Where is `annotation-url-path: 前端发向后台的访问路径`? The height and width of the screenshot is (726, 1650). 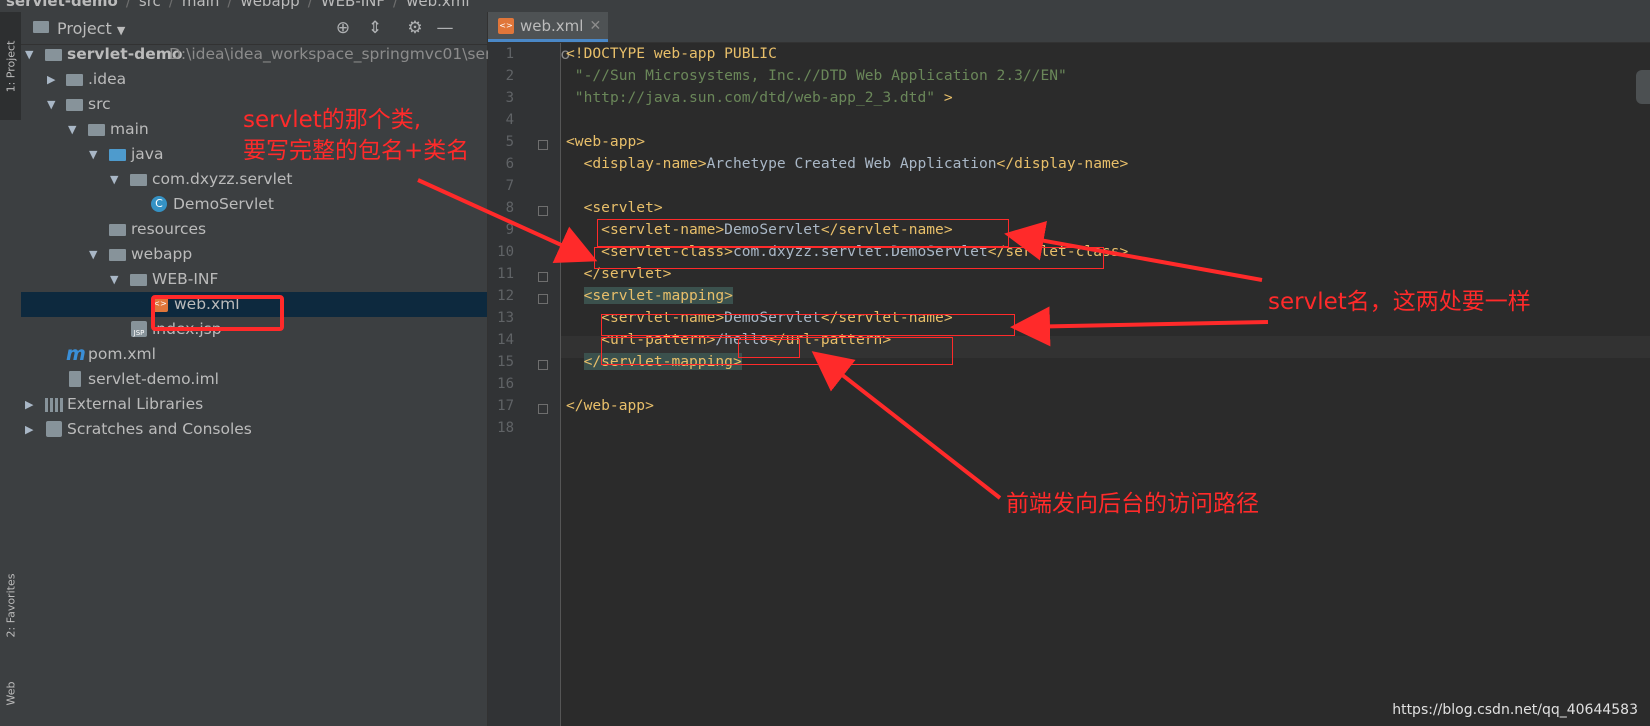 annotation-url-path: 前端发向后台的访问路径 is located at coordinates (1132, 504).